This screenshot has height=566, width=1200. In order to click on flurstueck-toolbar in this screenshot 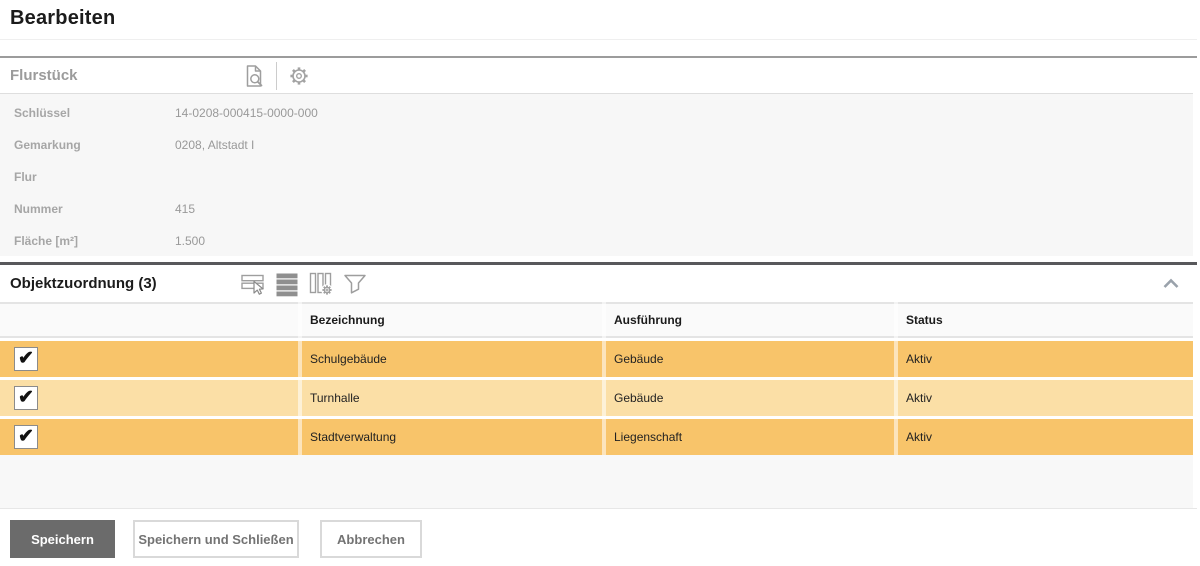, I will do `click(276, 75)`.